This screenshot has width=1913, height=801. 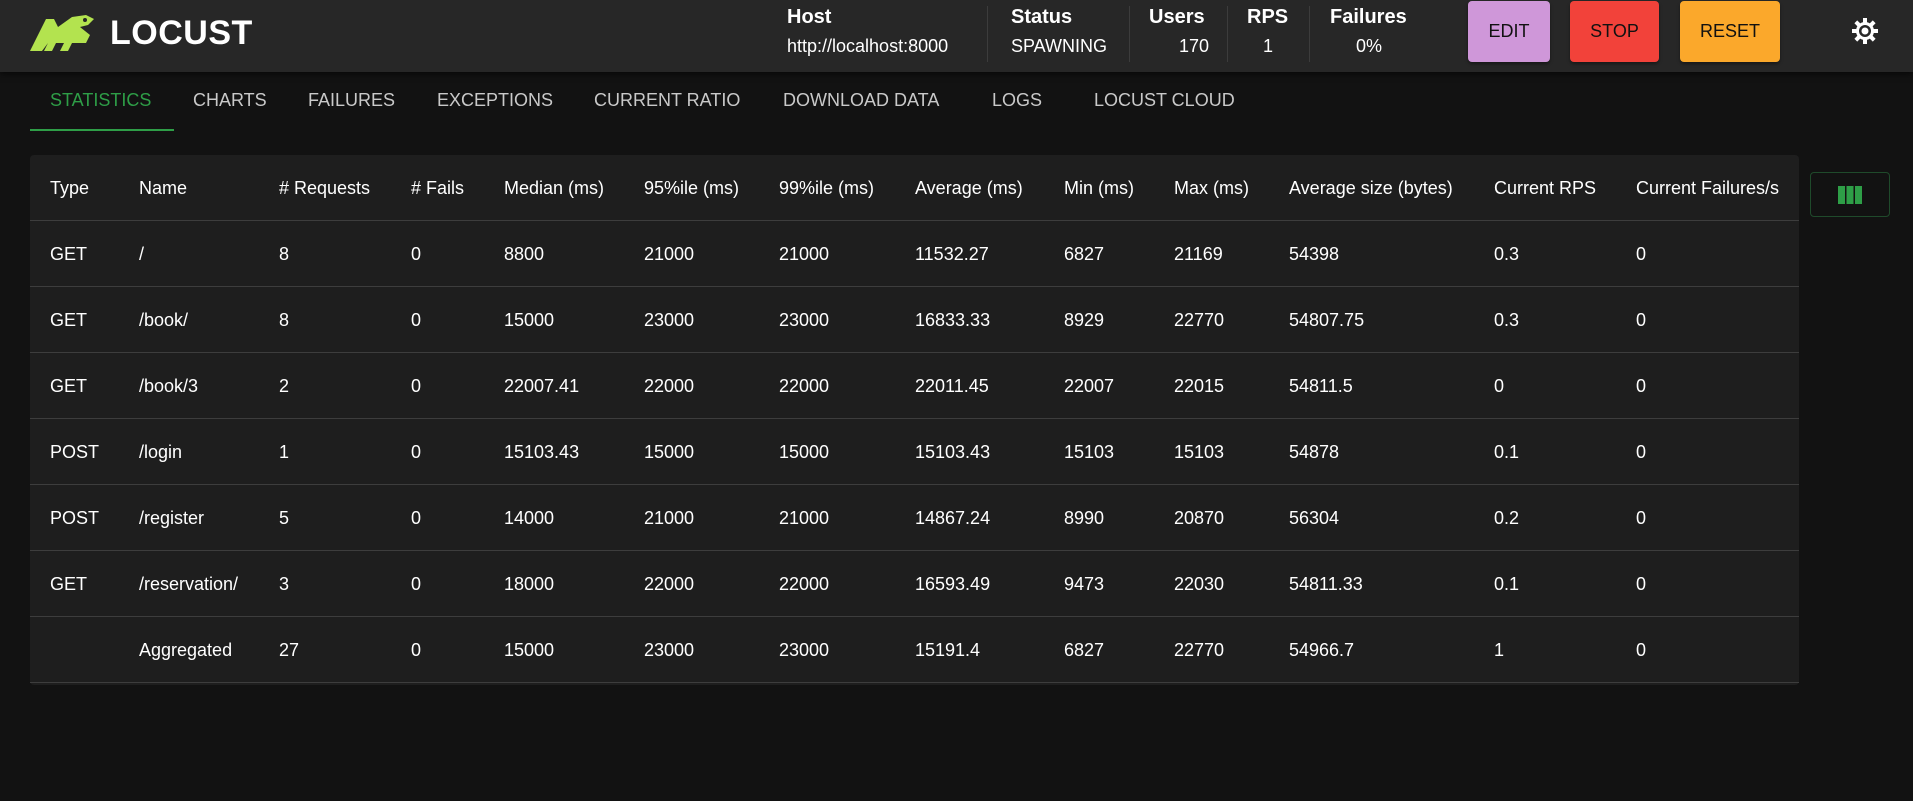 What do you see at coordinates (868, 46) in the screenshot?
I see `stat-host-value: http://localhost:8000` at bounding box center [868, 46].